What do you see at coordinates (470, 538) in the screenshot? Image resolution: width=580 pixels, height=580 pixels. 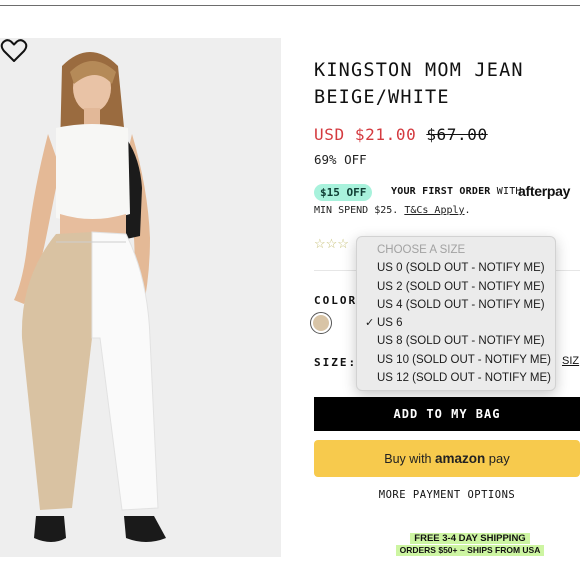 I see `shipping-line-1: FREE 3-4 DAY SHIPPING` at bounding box center [470, 538].